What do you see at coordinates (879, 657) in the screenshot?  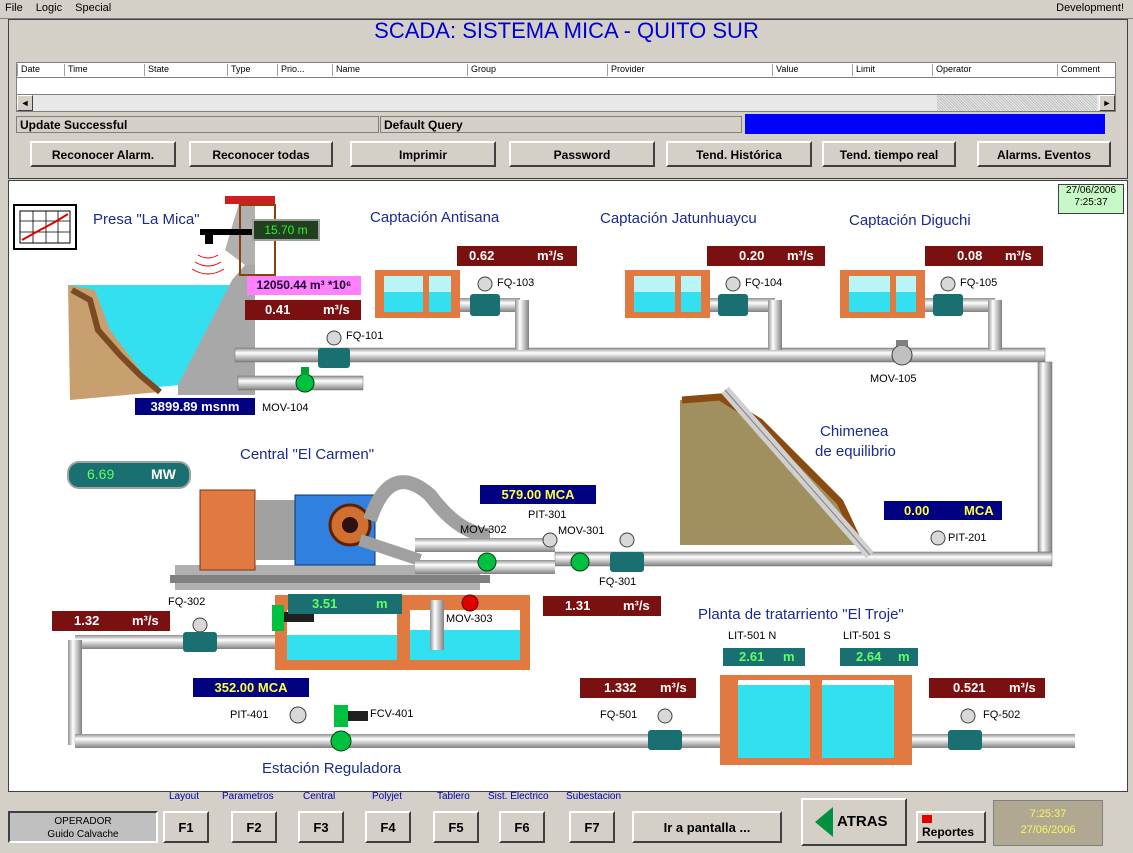 I see `level-display-lit501s: 2.64 m` at bounding box center [879, 657].